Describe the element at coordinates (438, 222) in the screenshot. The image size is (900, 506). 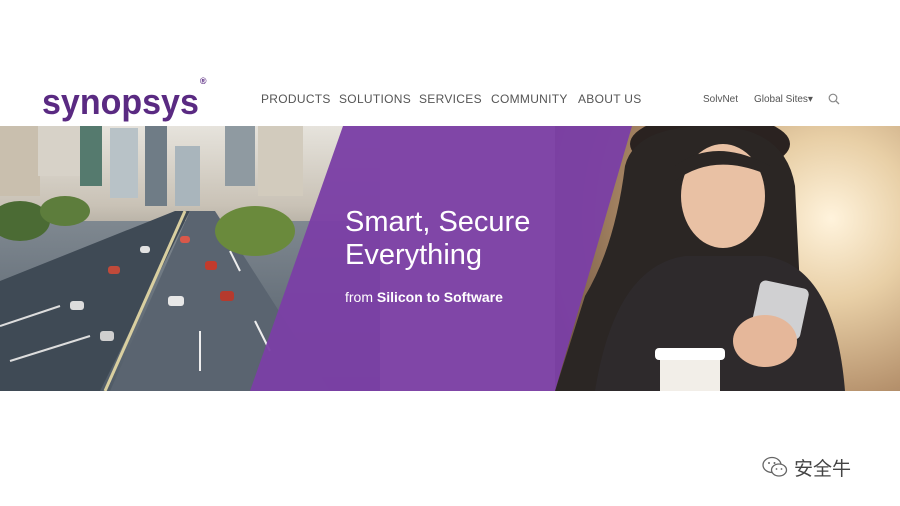
I see `hero-title-line1: Smart, Secure` at that location.